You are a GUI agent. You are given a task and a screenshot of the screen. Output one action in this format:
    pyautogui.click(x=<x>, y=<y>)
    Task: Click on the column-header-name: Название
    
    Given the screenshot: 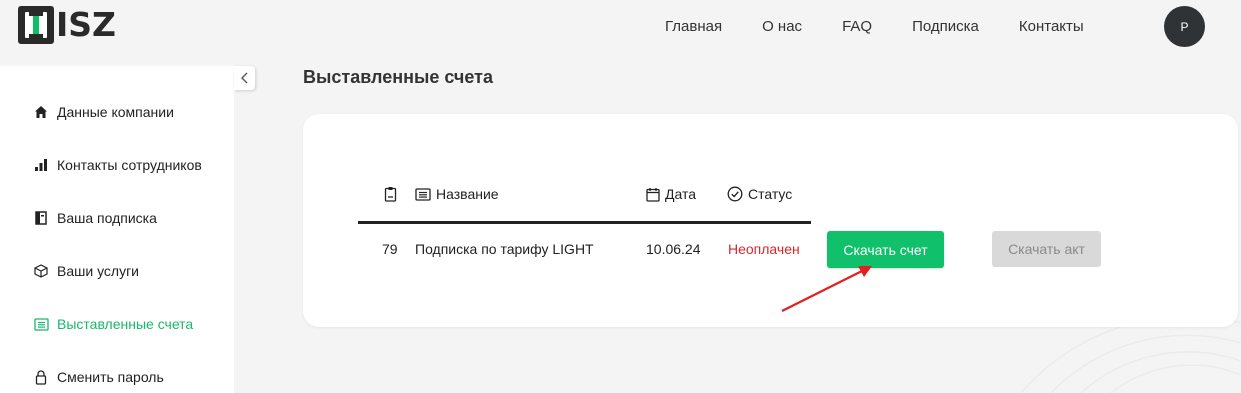 What is the action you would take?
    pyautogui.click(x=457, y=194)
    